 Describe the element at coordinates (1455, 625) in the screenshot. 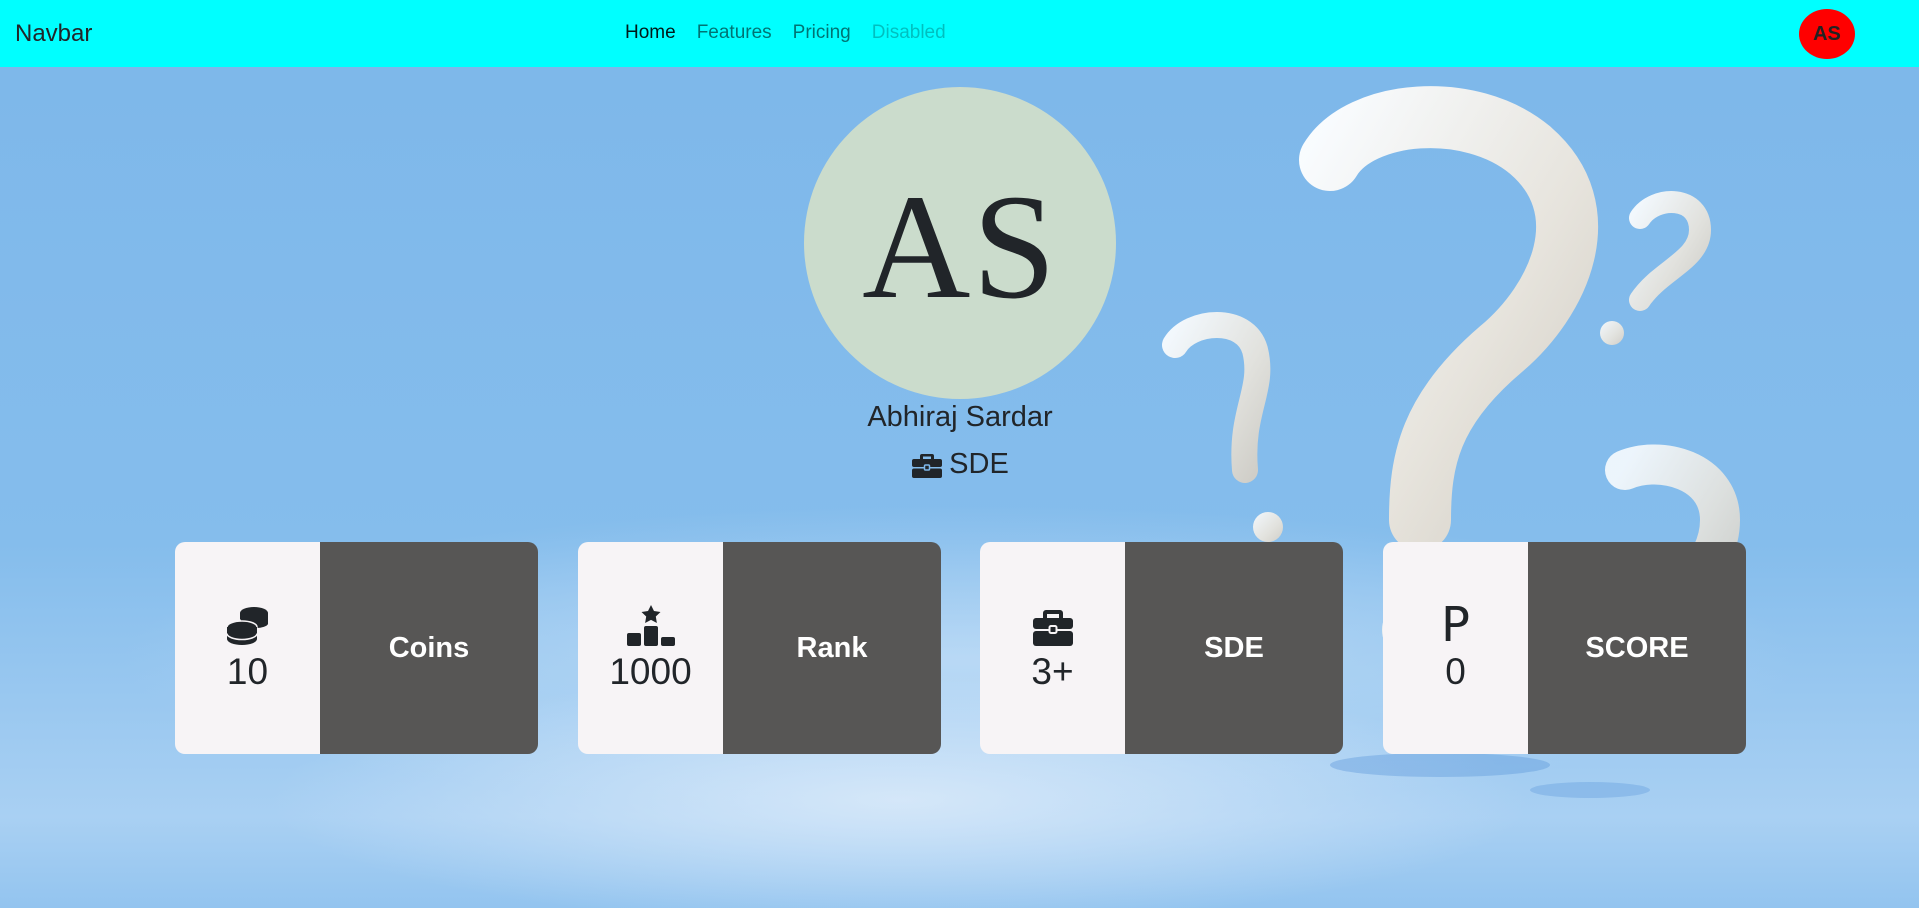

I see `p-letter-icon: P` at that location.